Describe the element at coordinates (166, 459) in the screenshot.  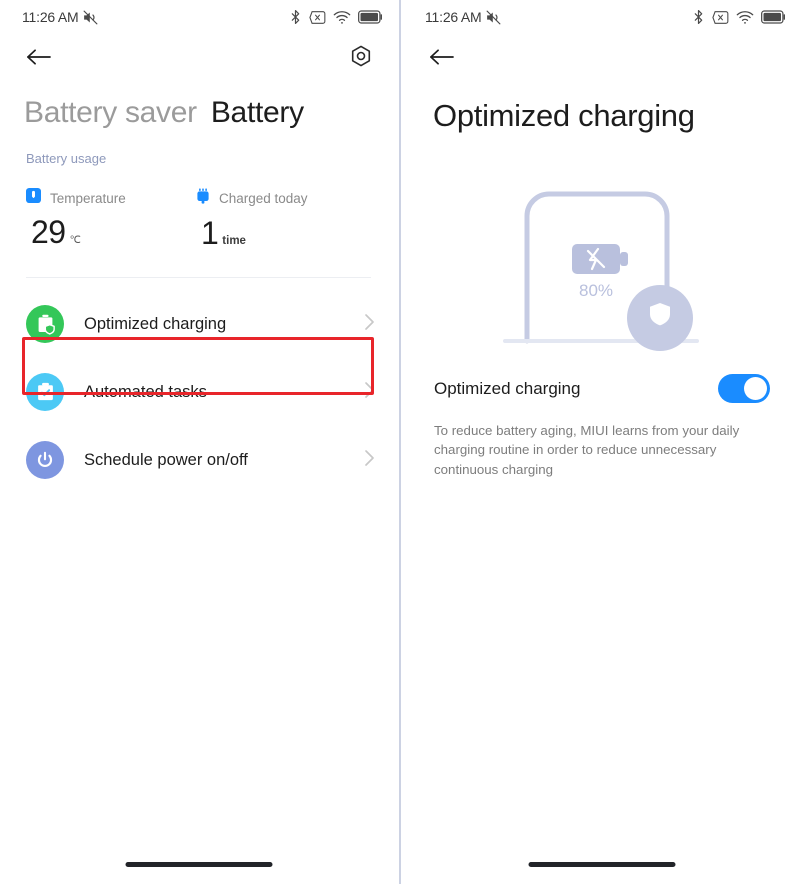
I see `list-item-schedule-power-label: Schedule power on/off` at that location.